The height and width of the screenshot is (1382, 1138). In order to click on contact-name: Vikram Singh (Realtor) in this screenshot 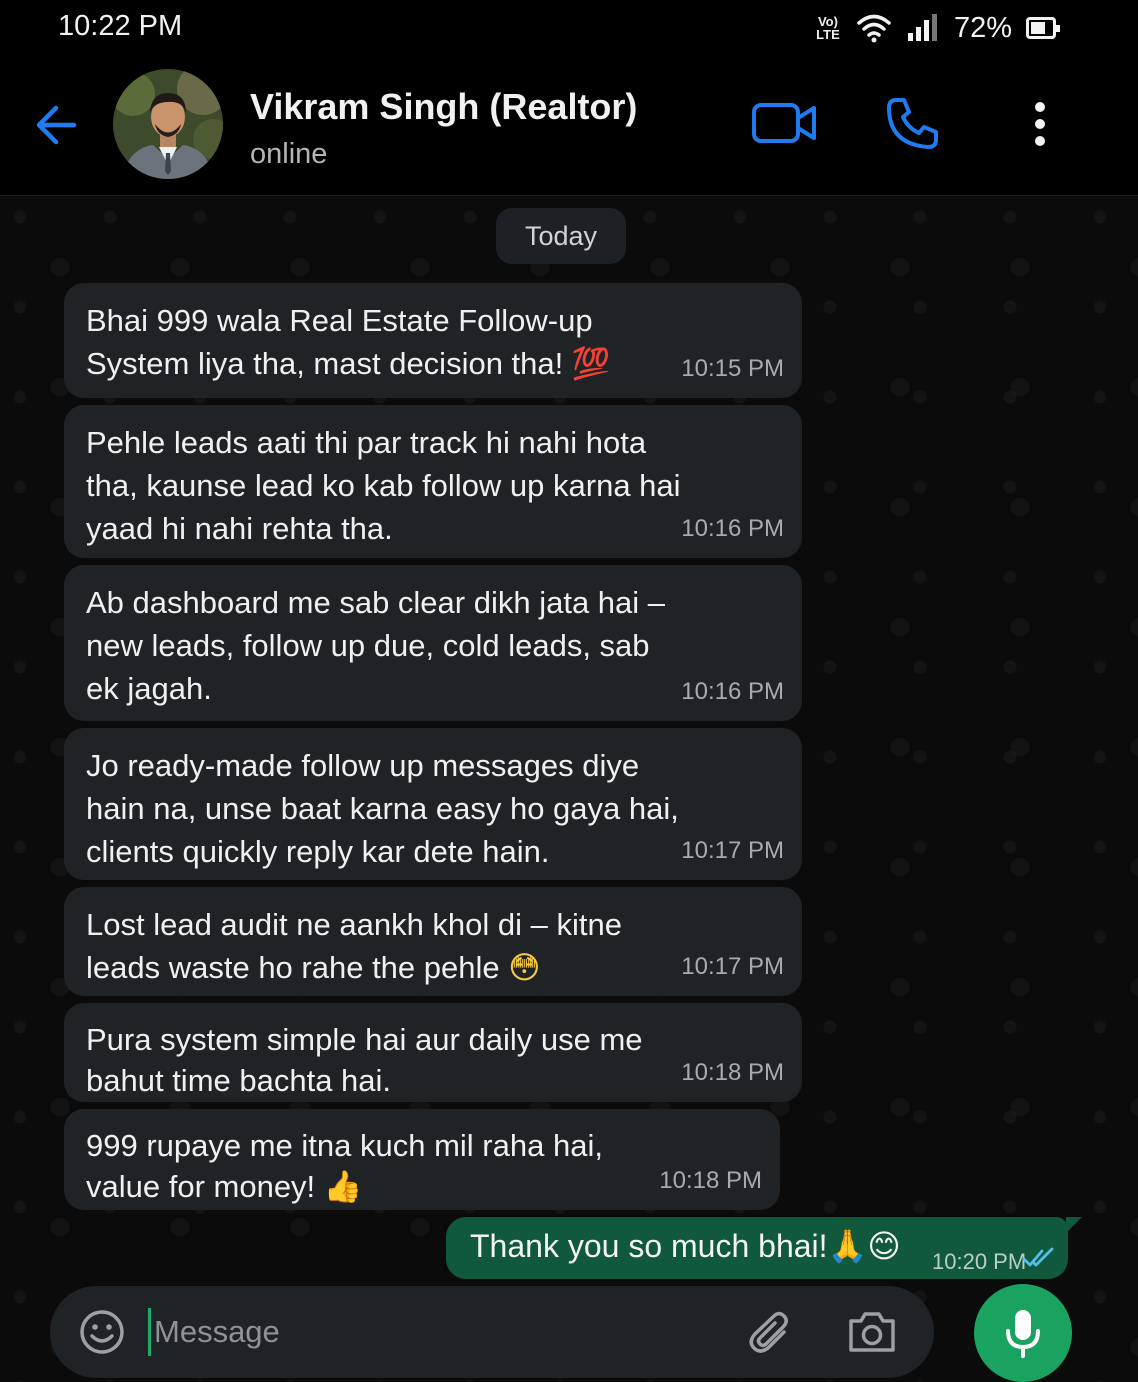, I will do `click(443, 107)`.